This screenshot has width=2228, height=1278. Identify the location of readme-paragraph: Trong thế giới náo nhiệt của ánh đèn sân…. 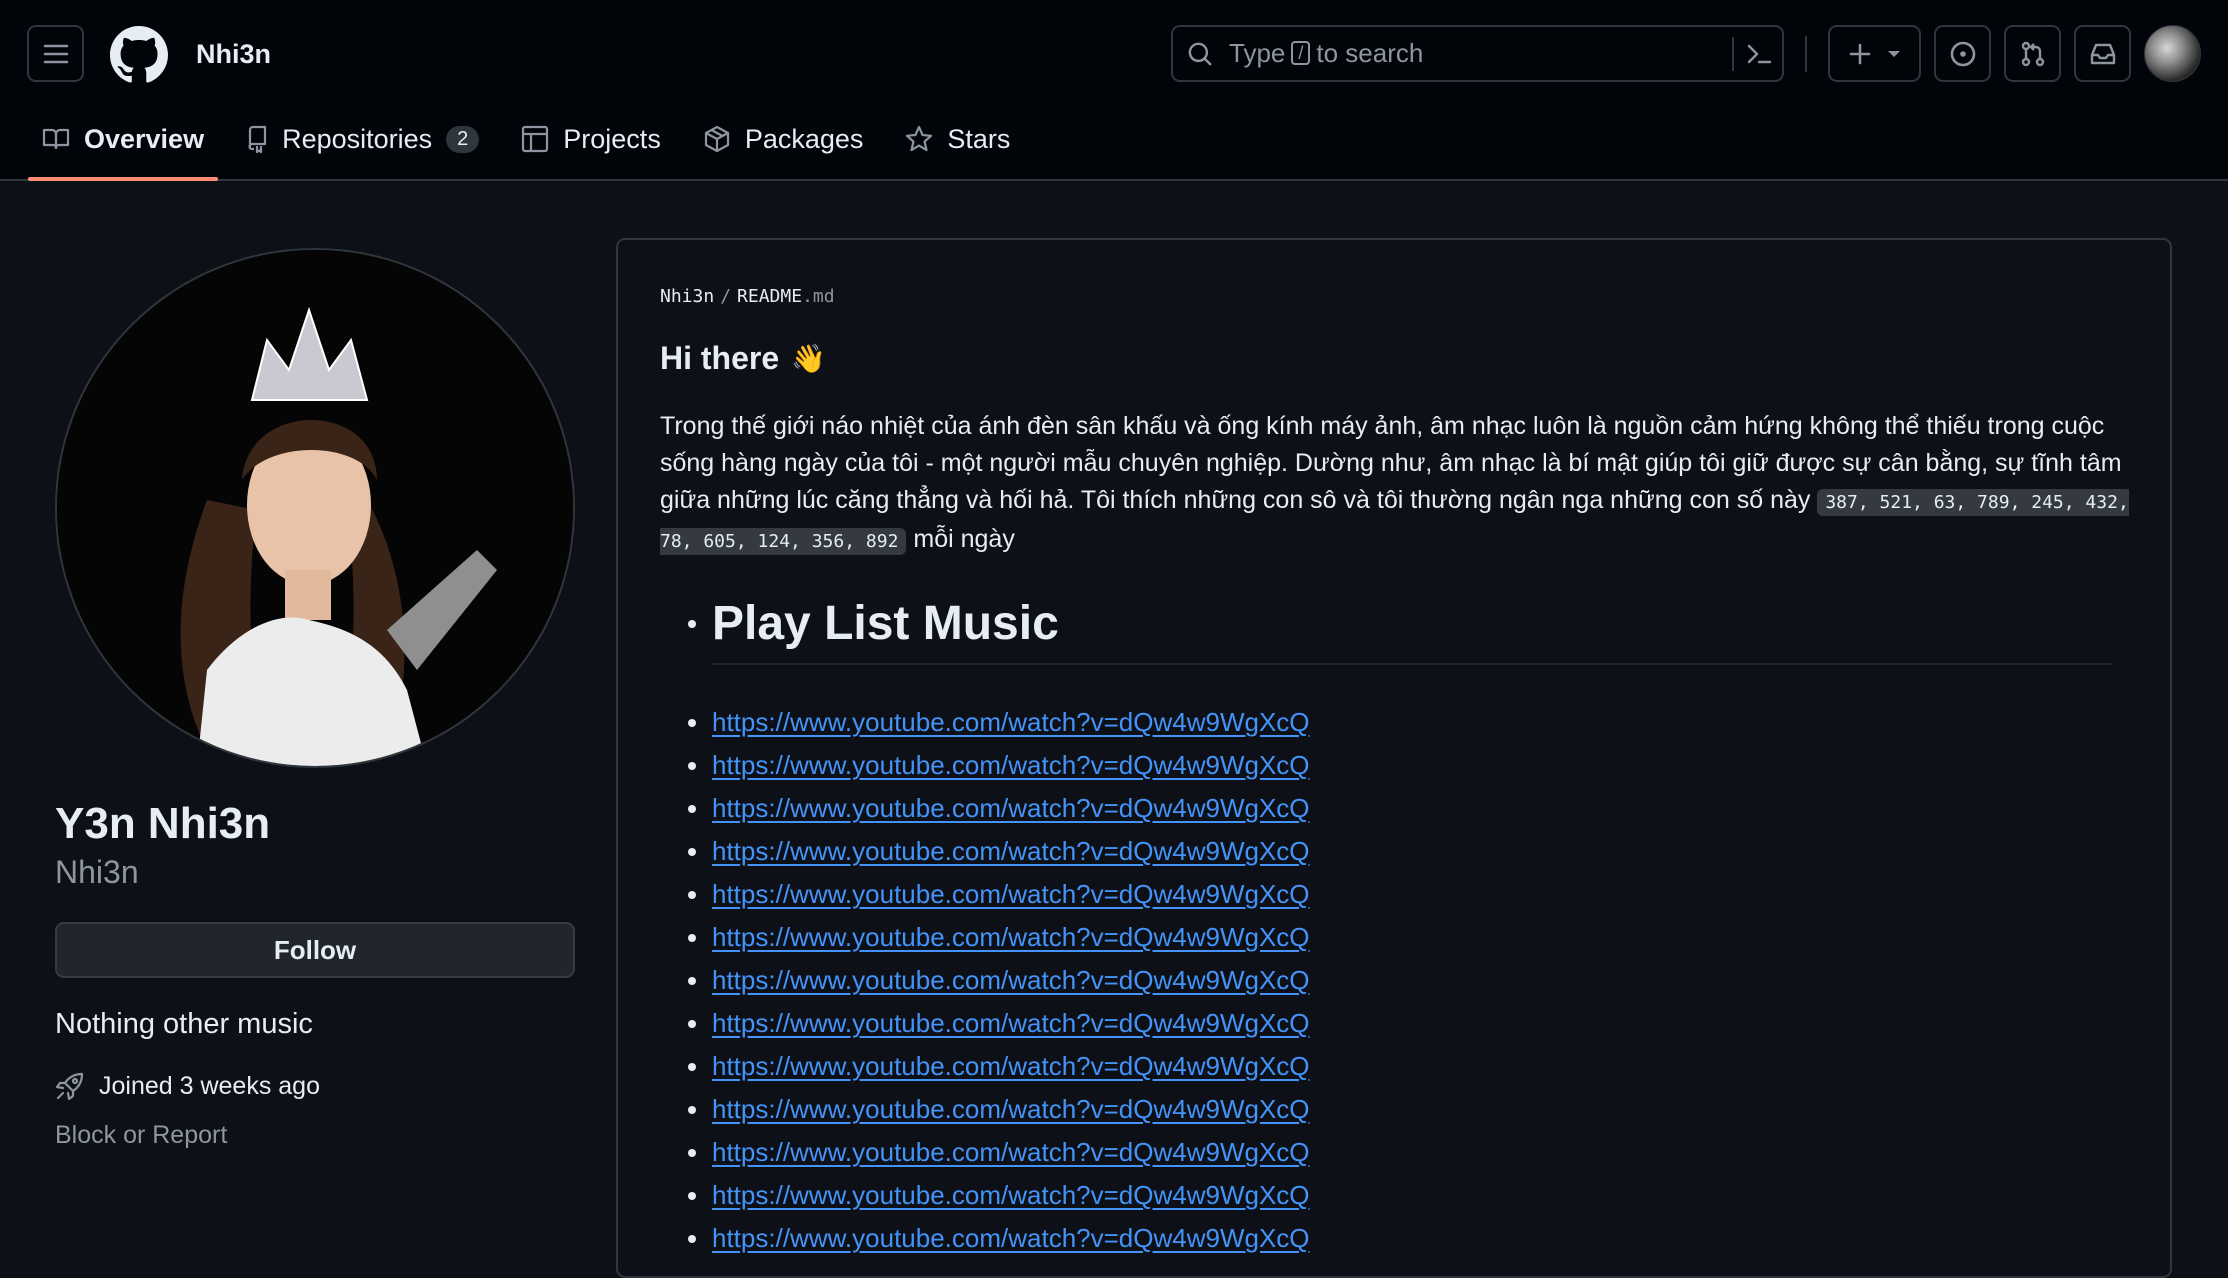
(1395, 484).